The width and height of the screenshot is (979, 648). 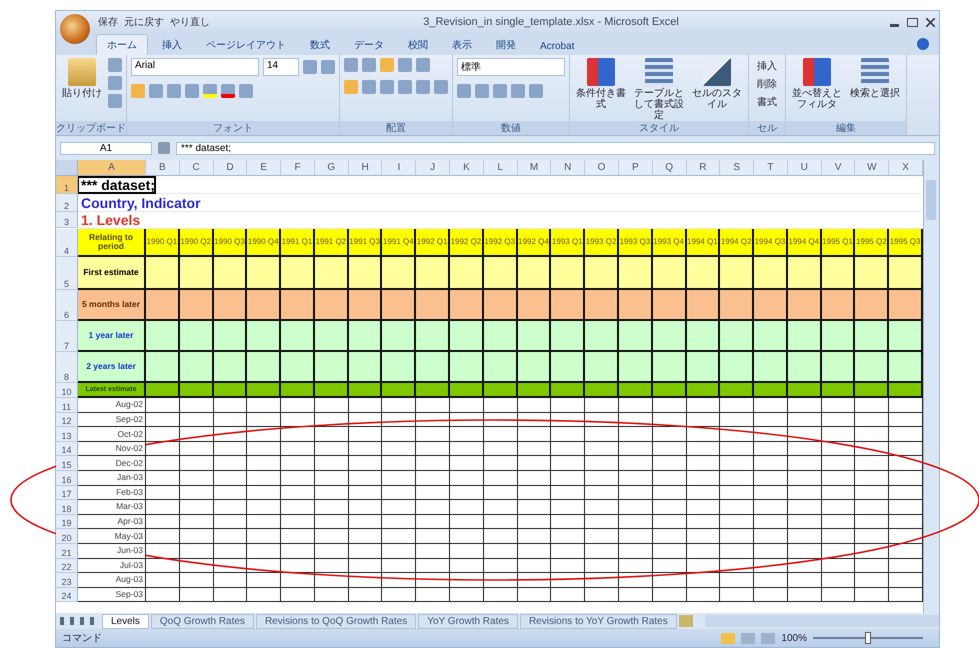 I want to click on ribbon-tab: データ, so click(x=369, y=45).